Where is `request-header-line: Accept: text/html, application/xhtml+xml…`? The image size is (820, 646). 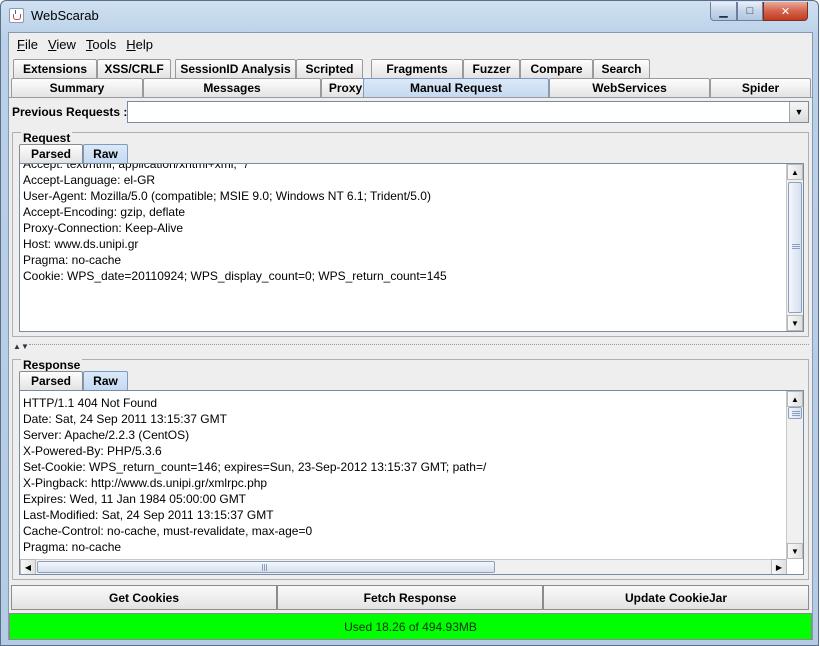
request-header-line: Accept: text/html, application/xhtml+xml… is located at coordinates (138, 167).